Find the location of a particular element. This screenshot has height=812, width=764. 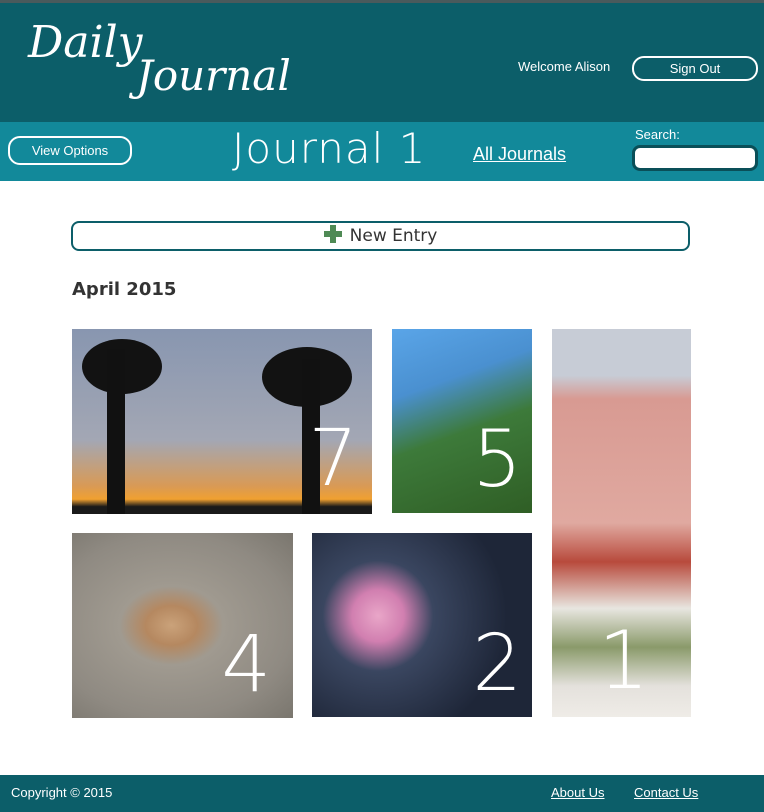

entry-number: 4 is located at coordinates (246, 665).